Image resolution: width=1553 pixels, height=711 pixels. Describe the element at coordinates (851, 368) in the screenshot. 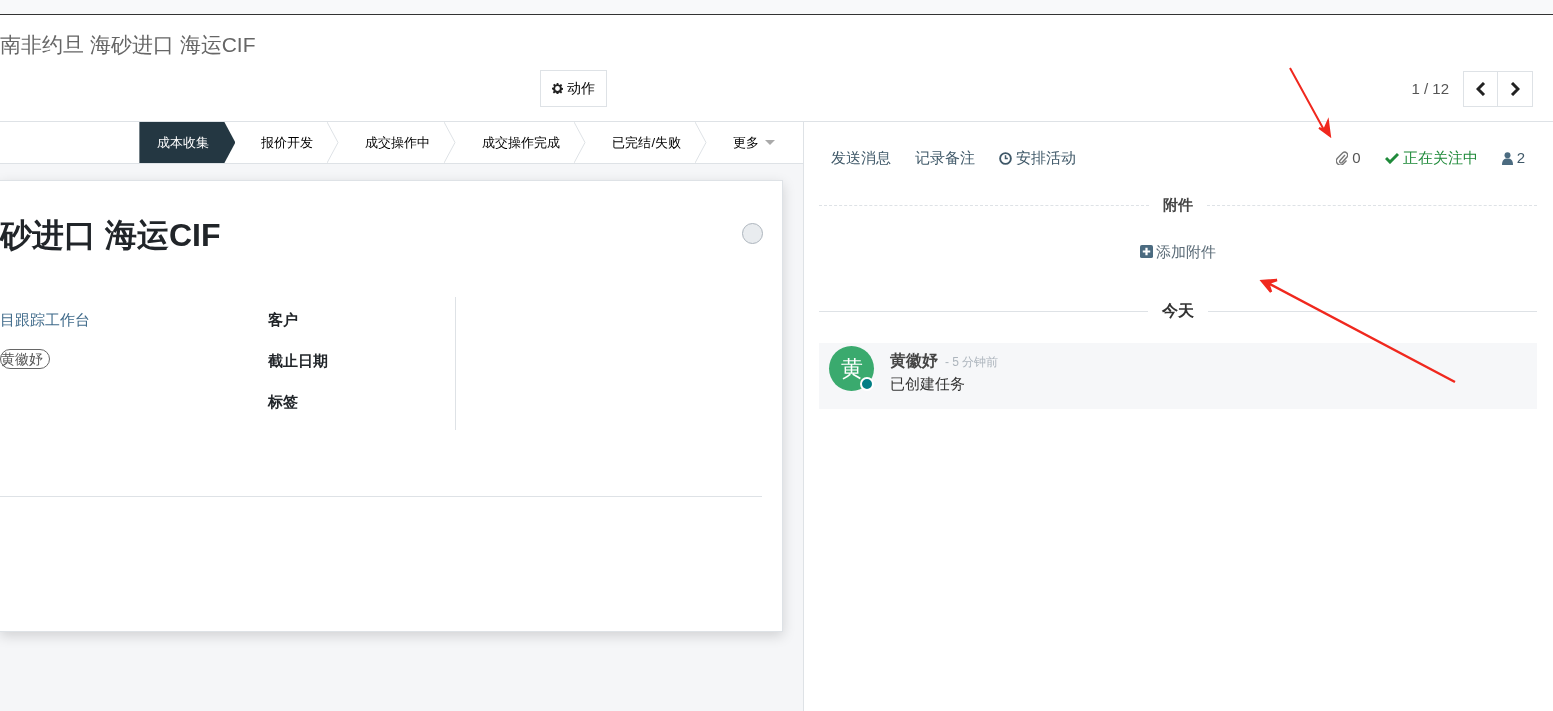

I see `avatar: 黄` at that location.